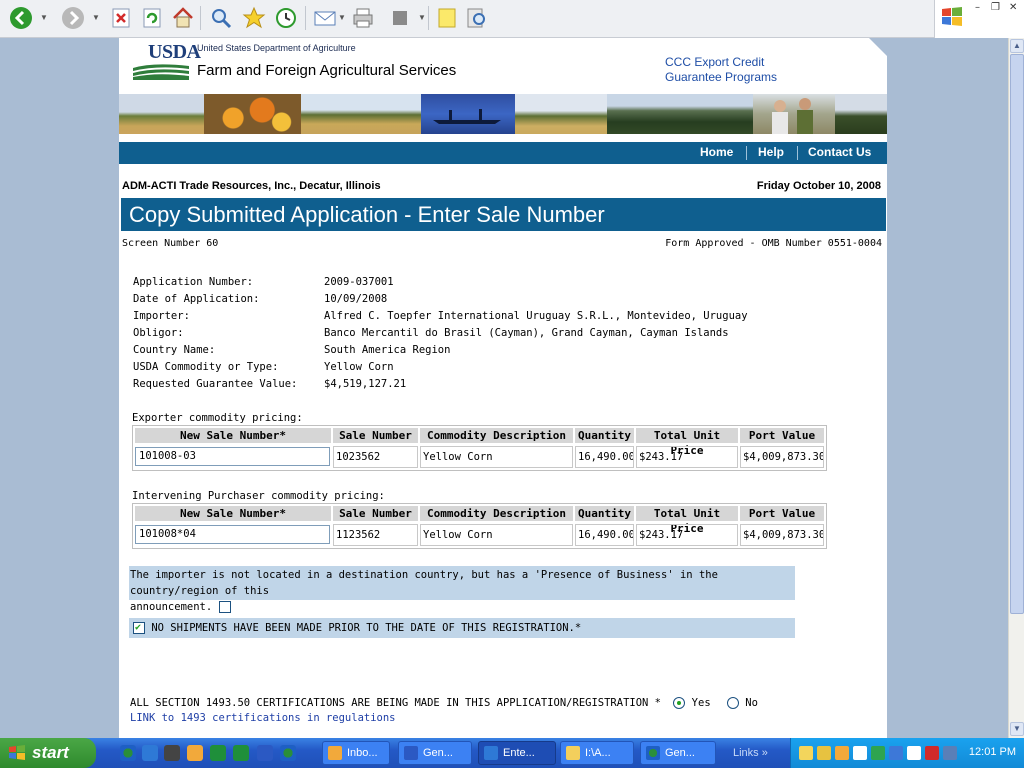 Image resolution: width=1024 pixels, height=768 pixels. Describe the element at coordinates (732, 703) in the screenshot. I see `certification-no-radio` at that location.